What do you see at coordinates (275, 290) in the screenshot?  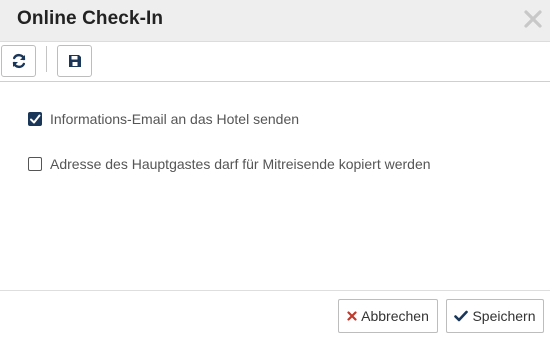 I see `footer-divider` at bounding box center [275, 290].